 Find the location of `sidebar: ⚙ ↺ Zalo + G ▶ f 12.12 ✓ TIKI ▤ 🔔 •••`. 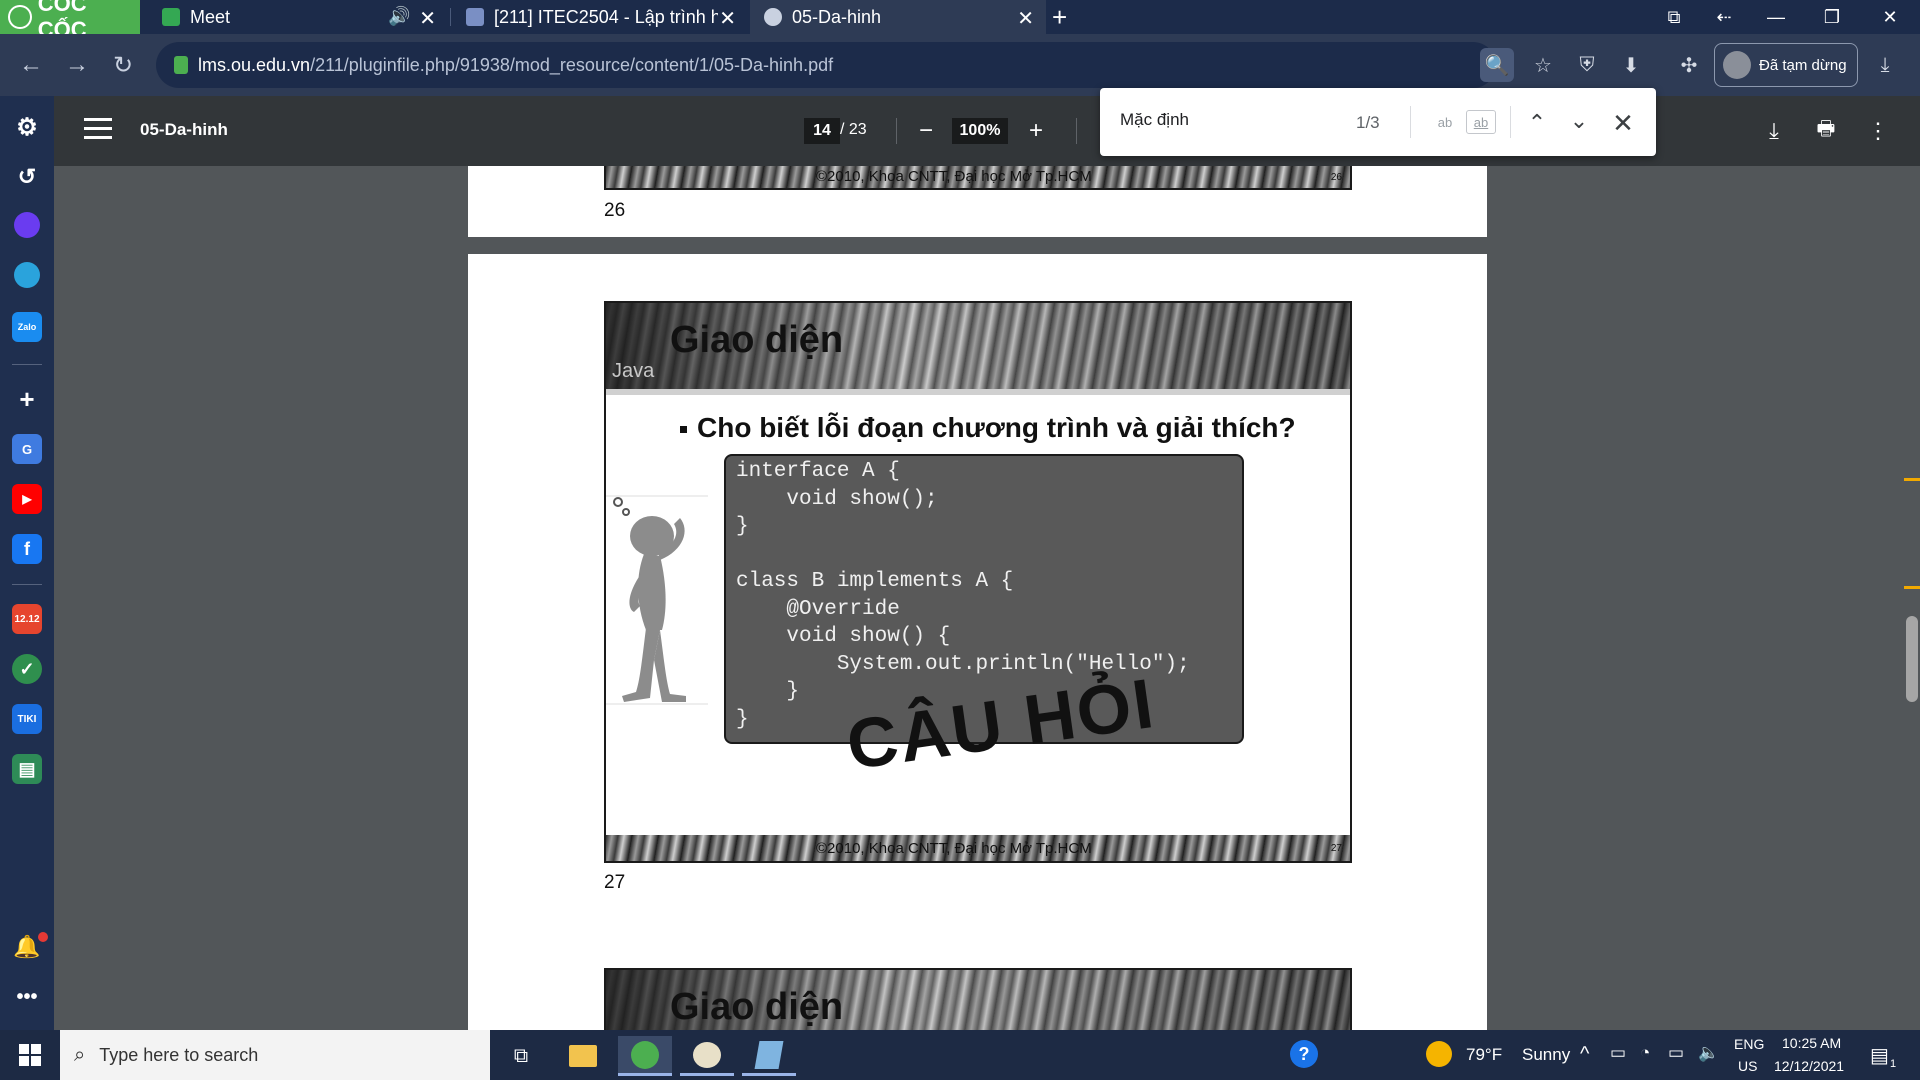

sidebar: ⚙ ↺ Zalo + G ▶ f 12.12 ✓ TIKI ▤ 🔔 ••• is located at coordinates (27, 563).